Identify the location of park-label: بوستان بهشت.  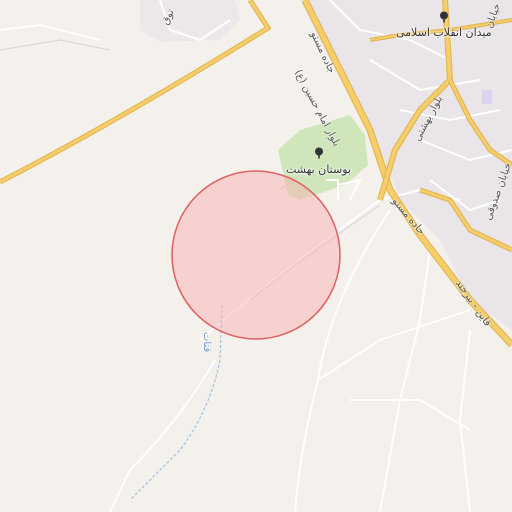
(318, 169).